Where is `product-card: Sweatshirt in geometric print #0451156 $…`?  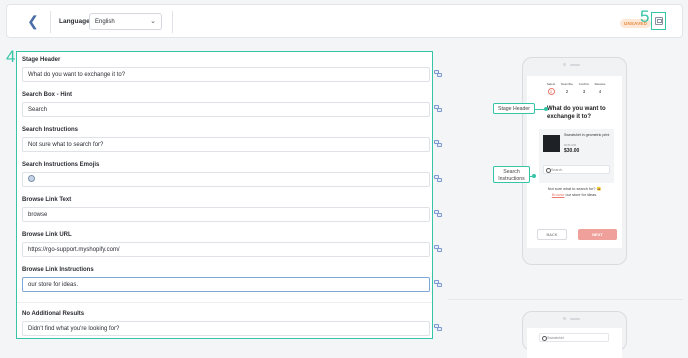 product-card: Sweatshirt in geometric print #0451156 $… is located at coordinates (576, 156).